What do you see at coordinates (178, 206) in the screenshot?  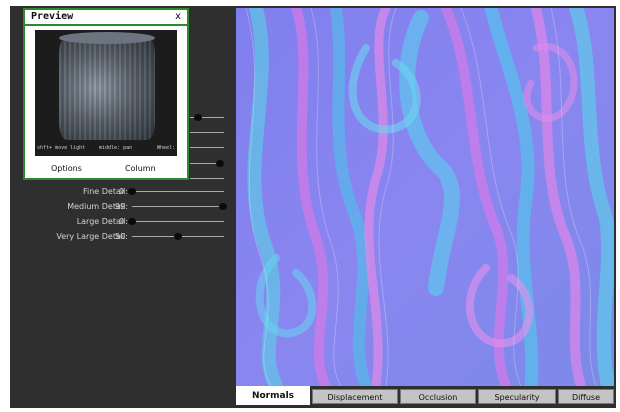 I see `medium-detail-track` at bounding box center [178, 206].